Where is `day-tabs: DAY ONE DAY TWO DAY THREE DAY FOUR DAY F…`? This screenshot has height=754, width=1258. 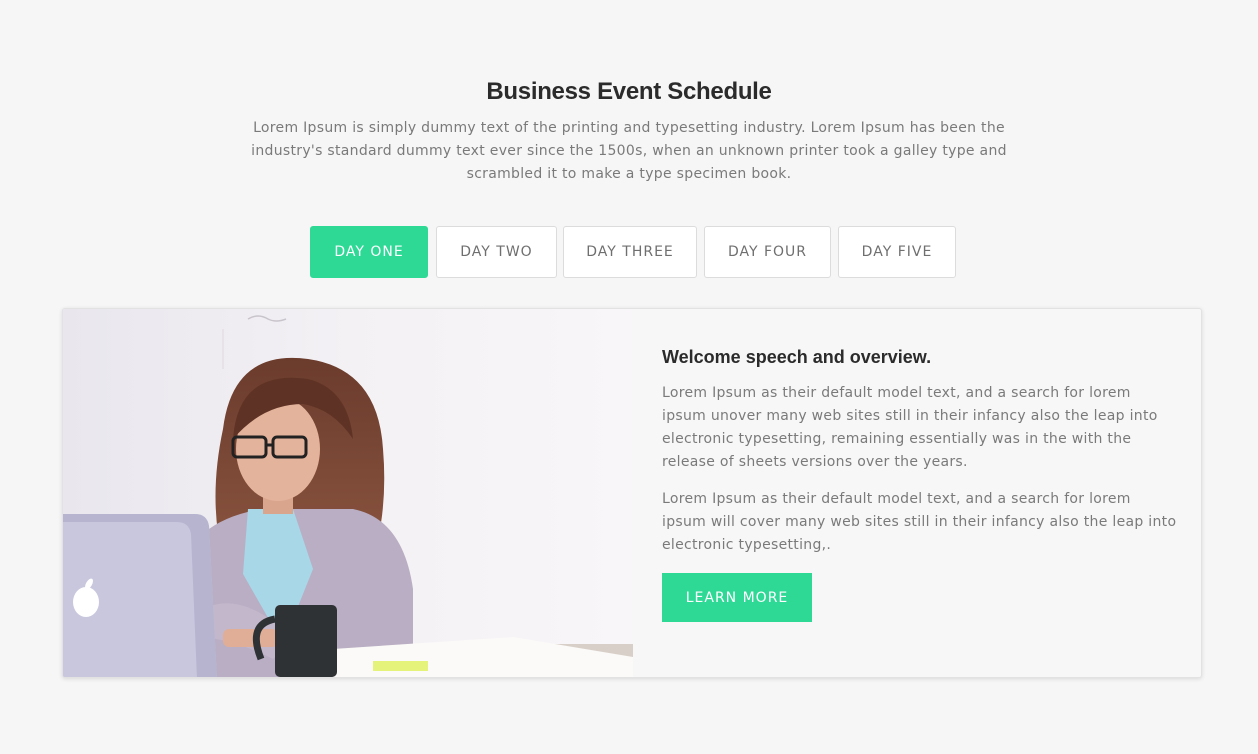 day-tabs: DAY ONE DAY TWO DAY THREE DAY FOUR DAY F… is located at coordinates (629, 252).